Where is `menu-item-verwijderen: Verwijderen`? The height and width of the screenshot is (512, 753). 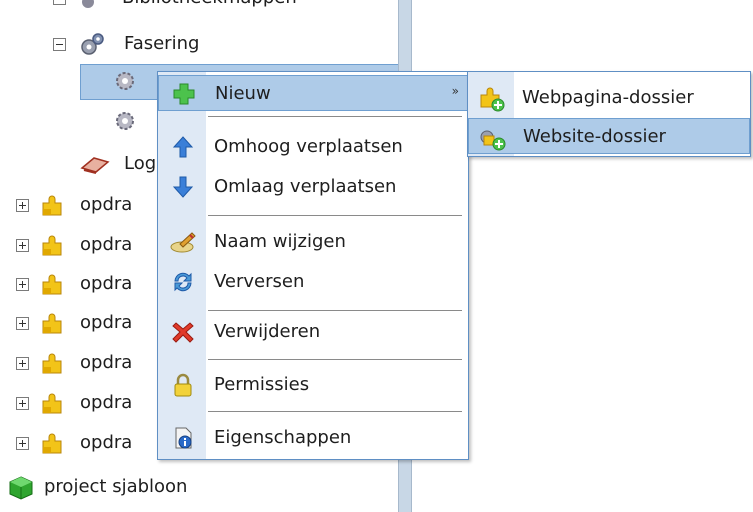 menu-item-verwijderen: Verwijderen is located at coordinates (313, 332).